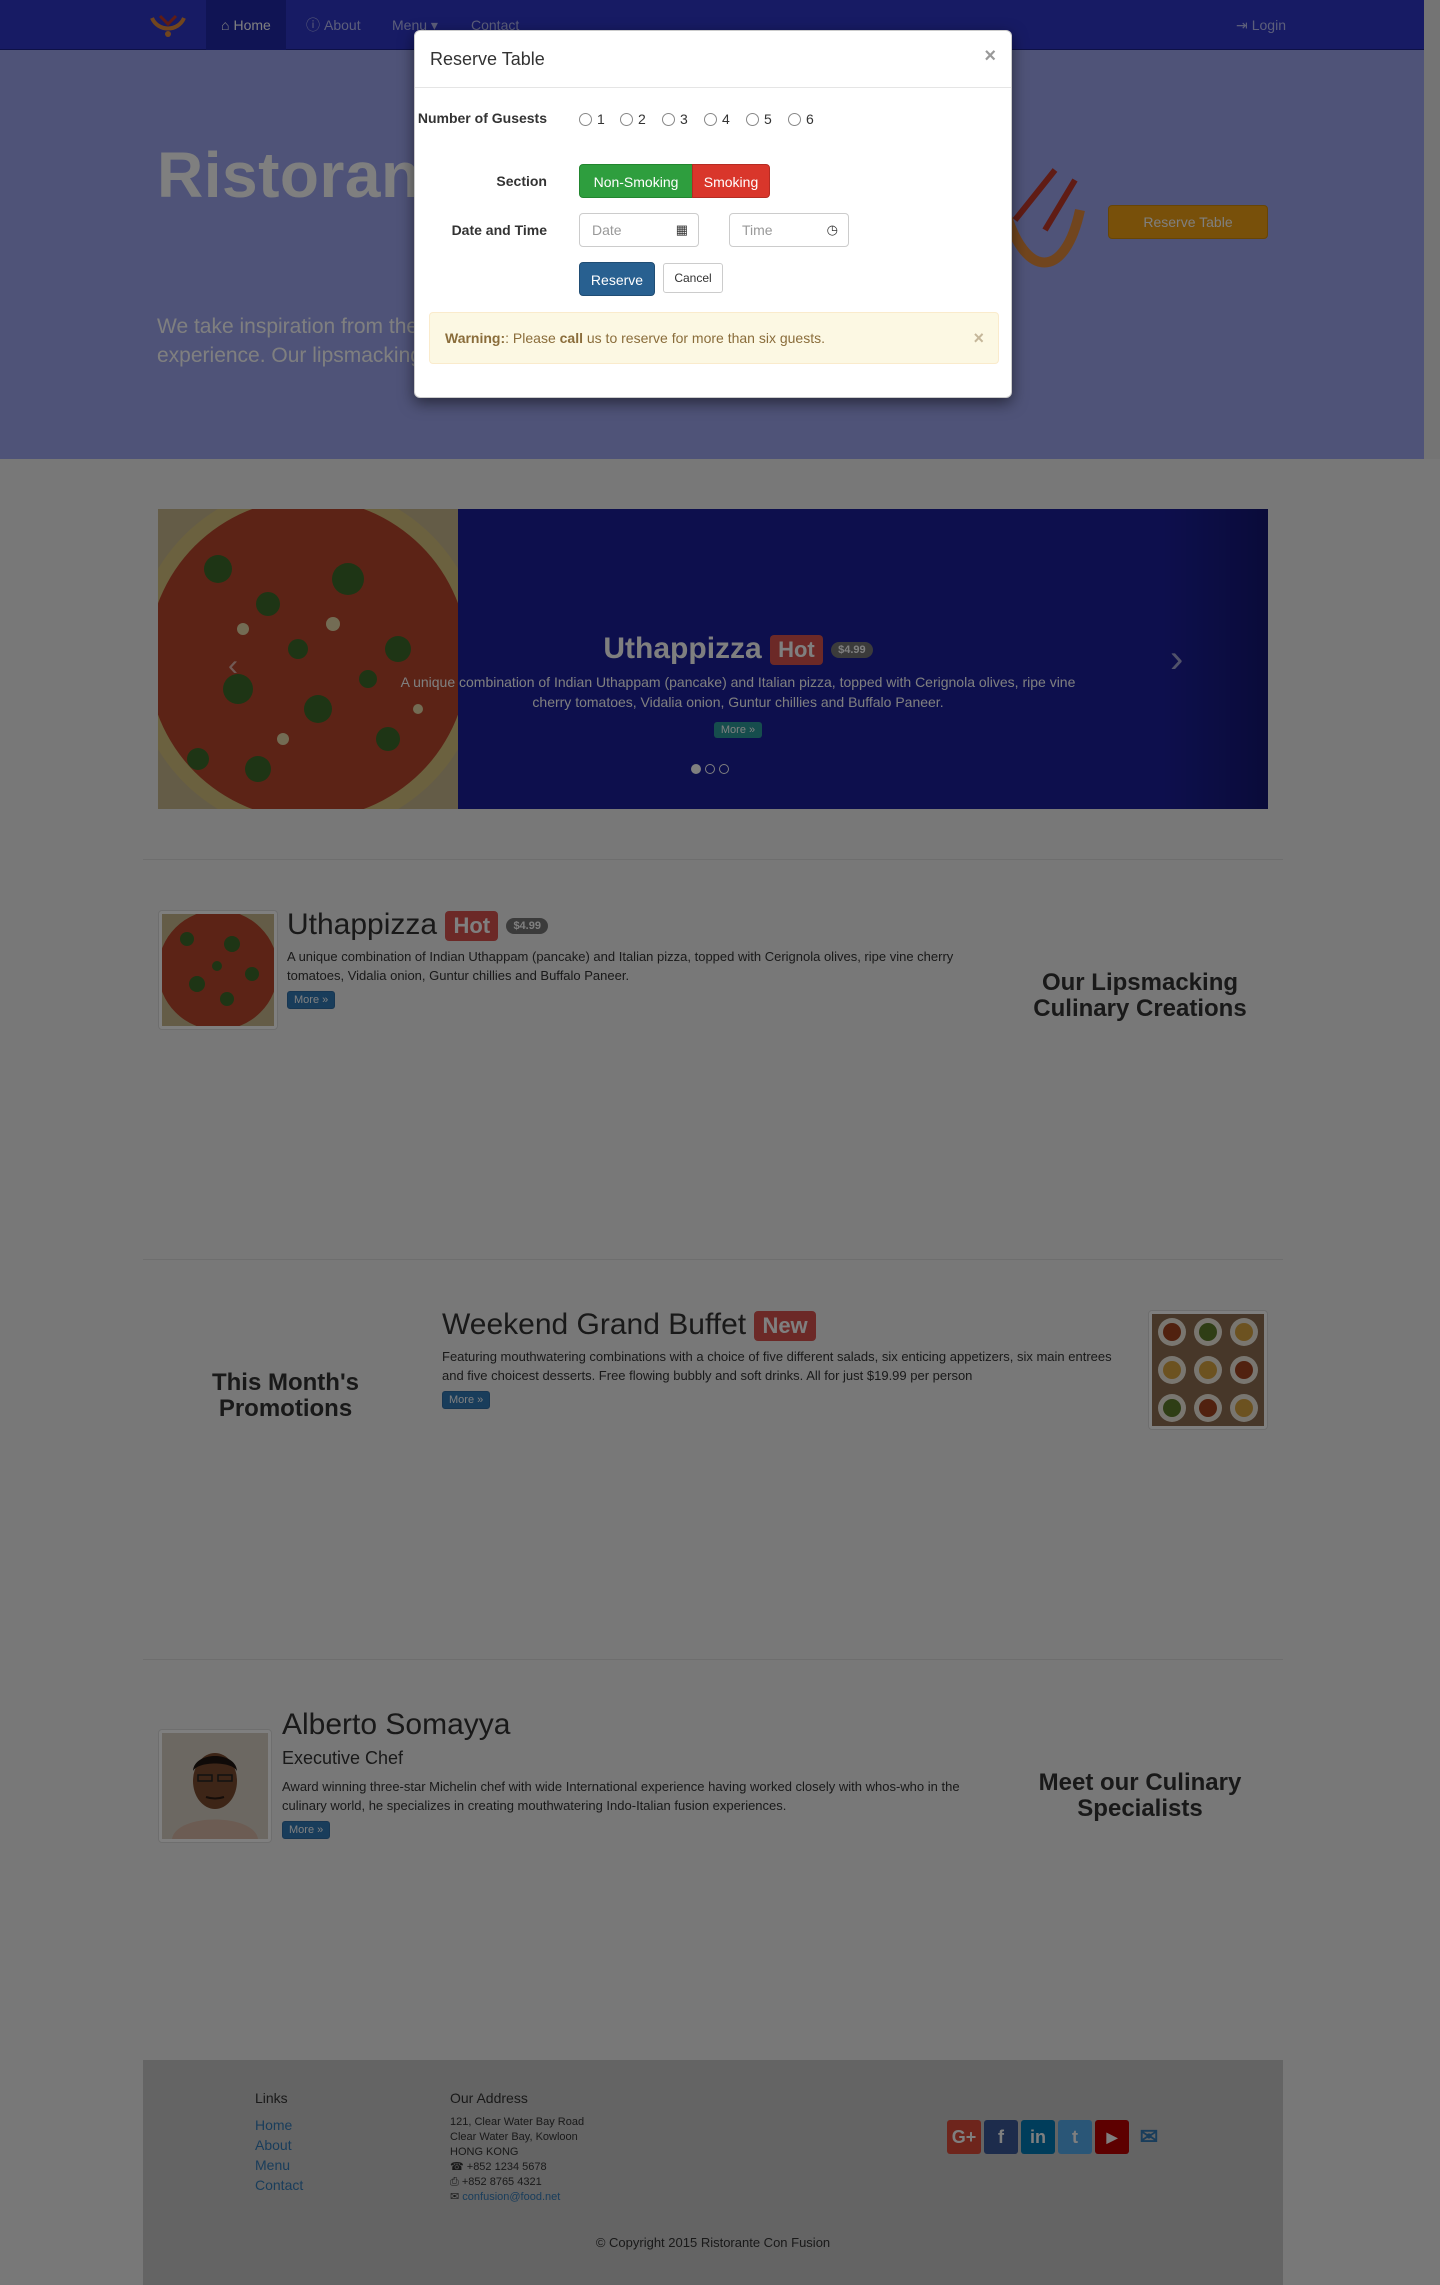 This screenshot has width=1440, height=2285. What do you see at coordinates (521, 181) in the screenshot?
I see `section-label: Section` at bounding box center [521, 181].